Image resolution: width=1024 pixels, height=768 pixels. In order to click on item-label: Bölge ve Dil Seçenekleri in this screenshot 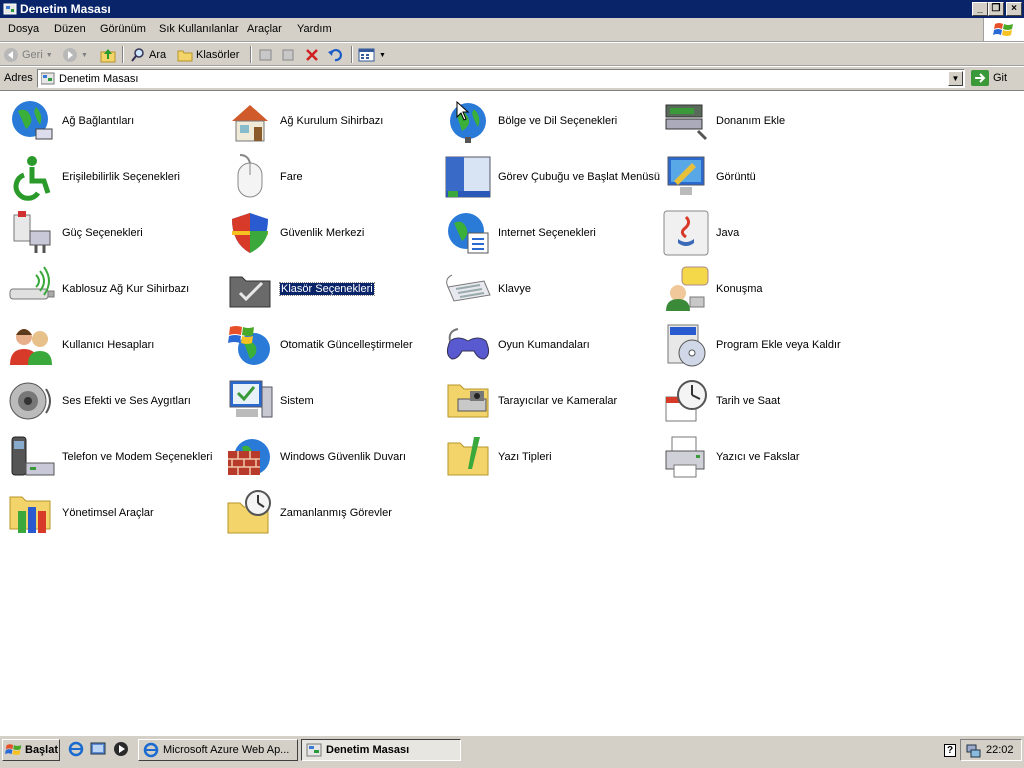, I will do `click(558, 121)`.